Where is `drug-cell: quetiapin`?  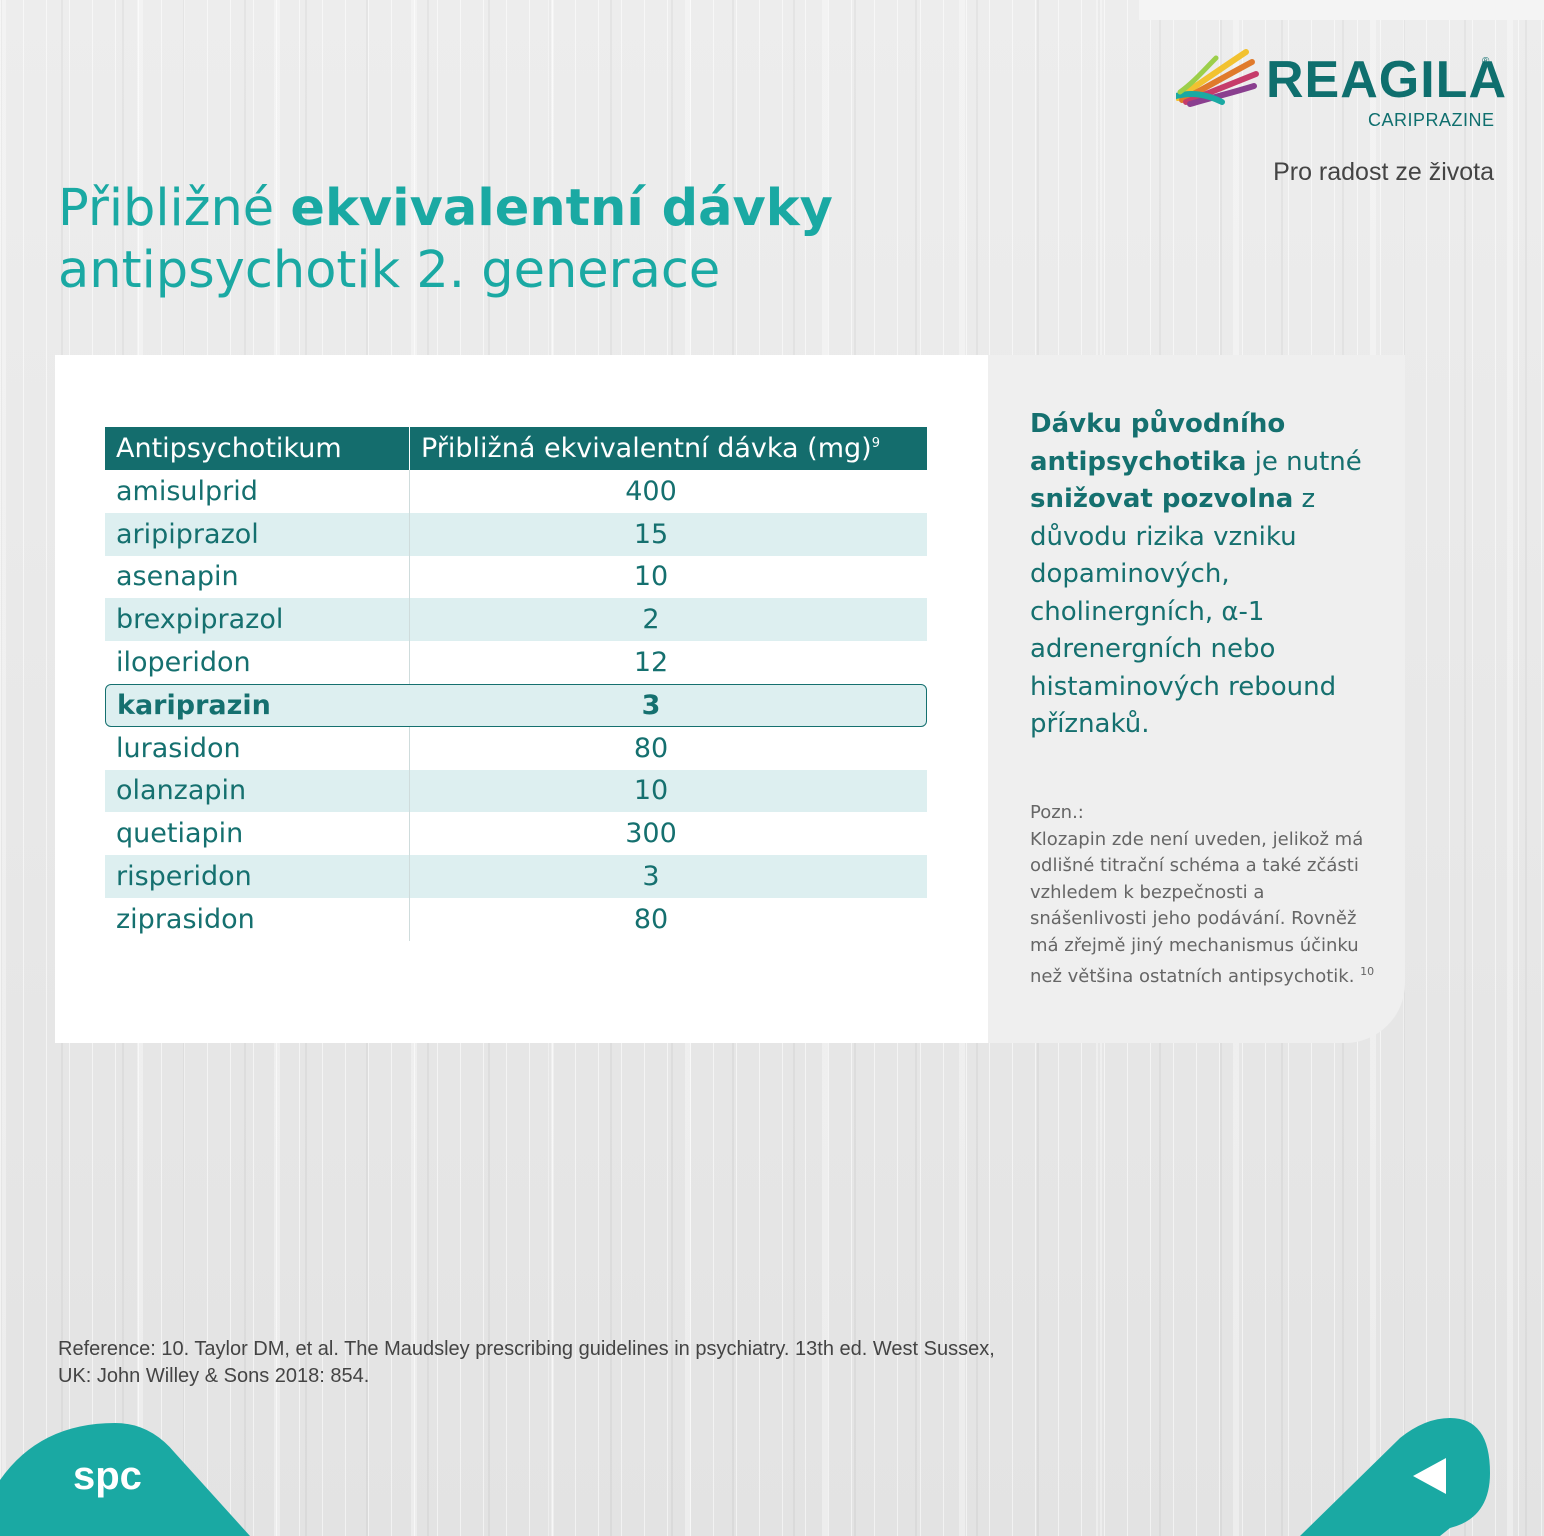 drug-cell: quetiapin is located at coordinates (257, 834).